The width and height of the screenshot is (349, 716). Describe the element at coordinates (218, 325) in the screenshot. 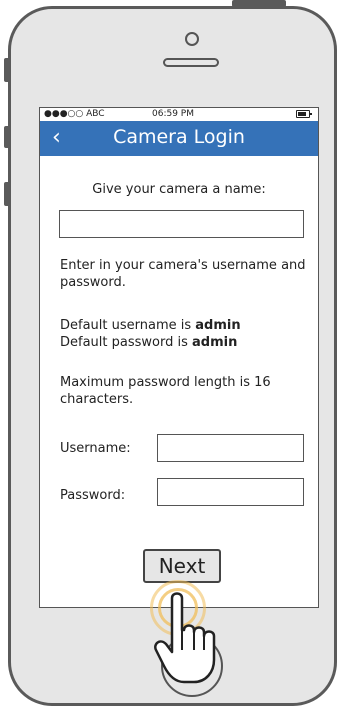

I see `default-username-value: admin` at that location.